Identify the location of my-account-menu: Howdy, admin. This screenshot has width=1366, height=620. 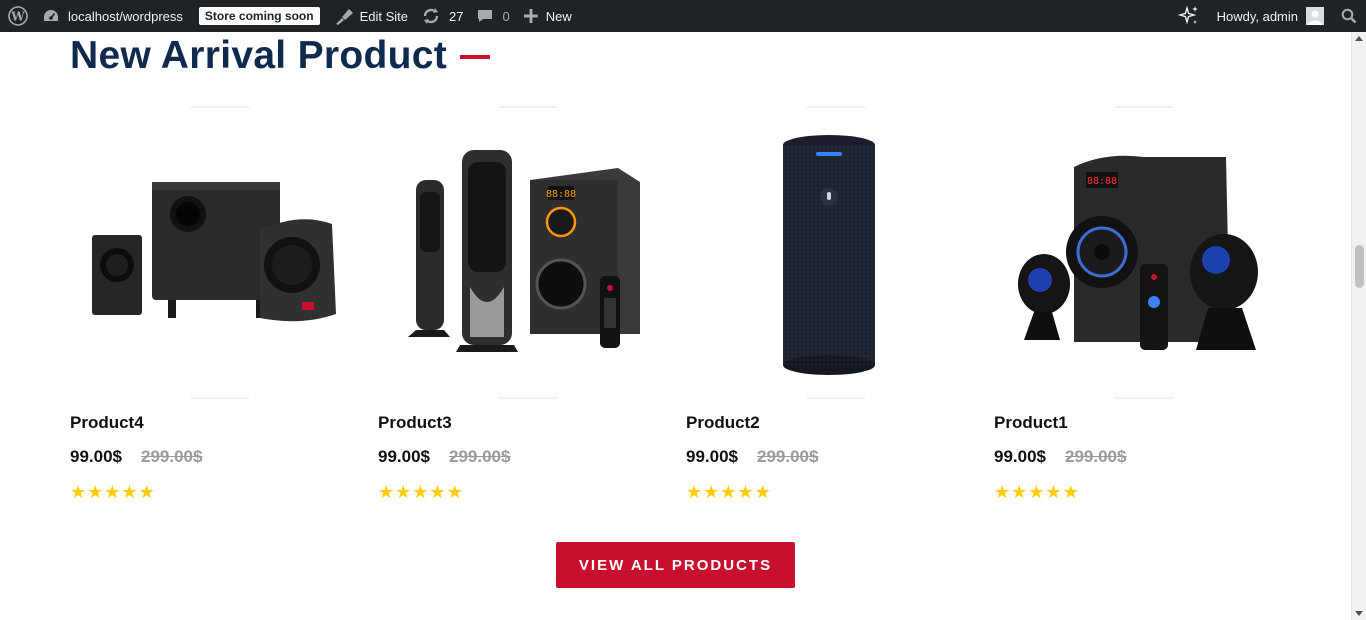
(1269, 16).